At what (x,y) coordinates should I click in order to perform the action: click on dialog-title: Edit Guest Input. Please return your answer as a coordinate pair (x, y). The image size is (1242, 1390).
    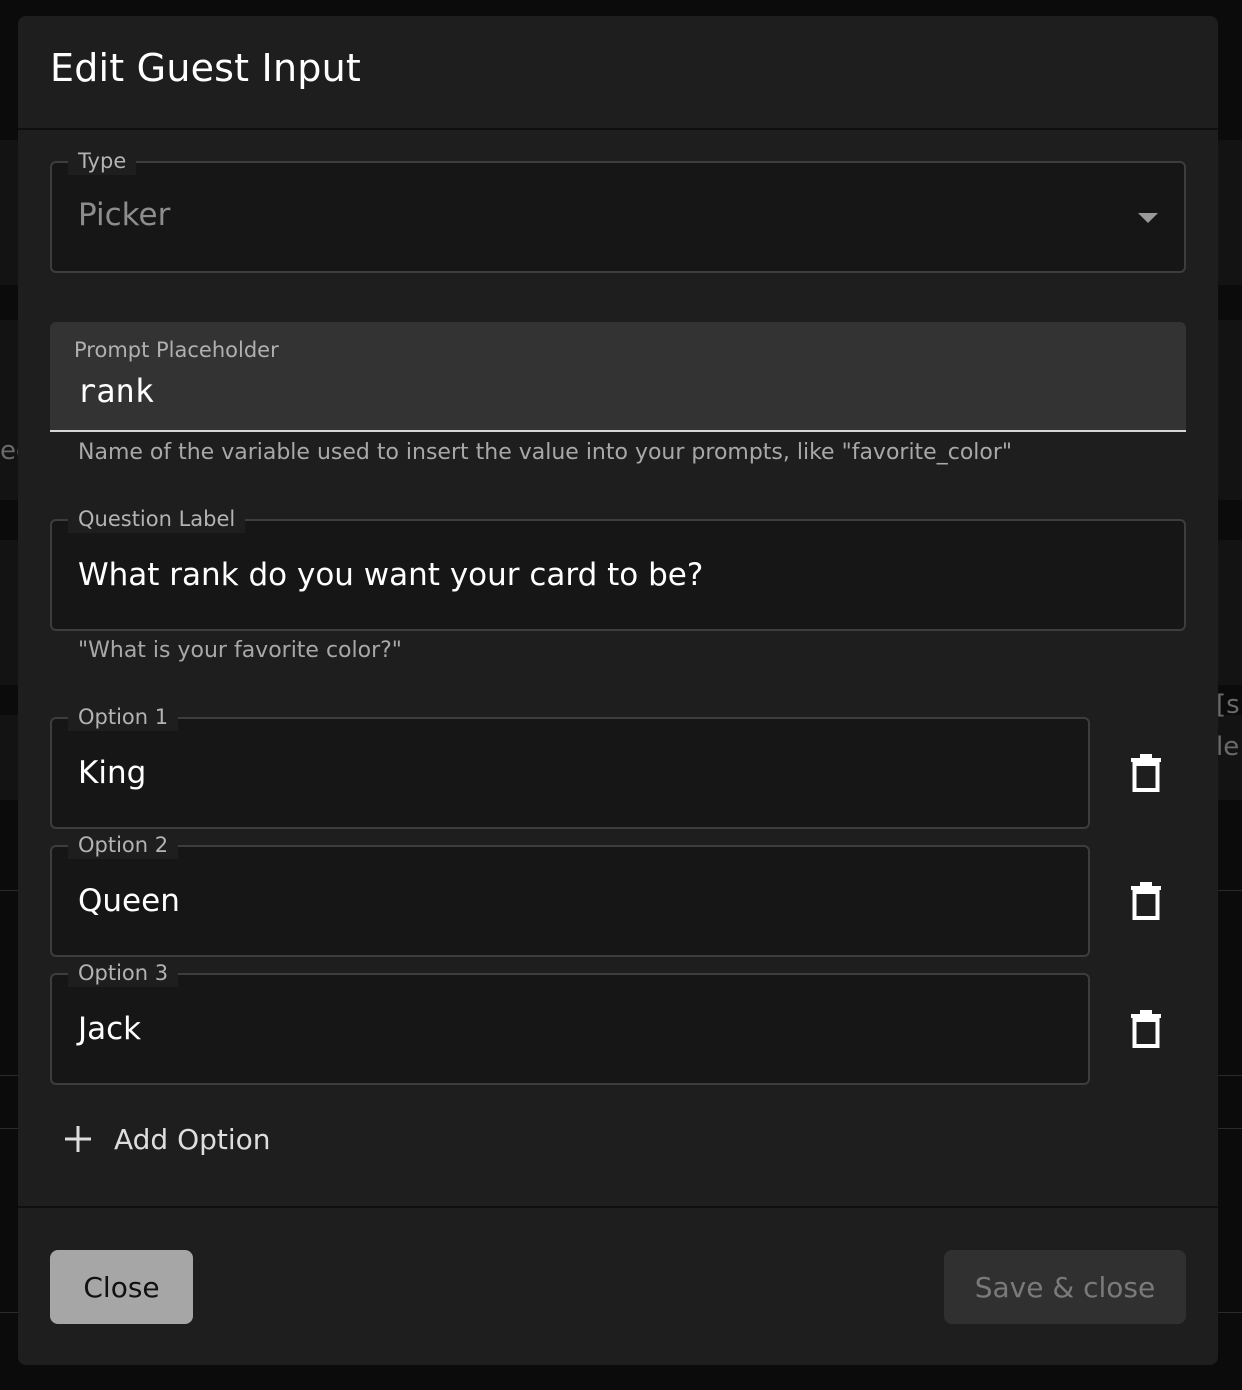
    Looking at the image, I should click on (205, 68).